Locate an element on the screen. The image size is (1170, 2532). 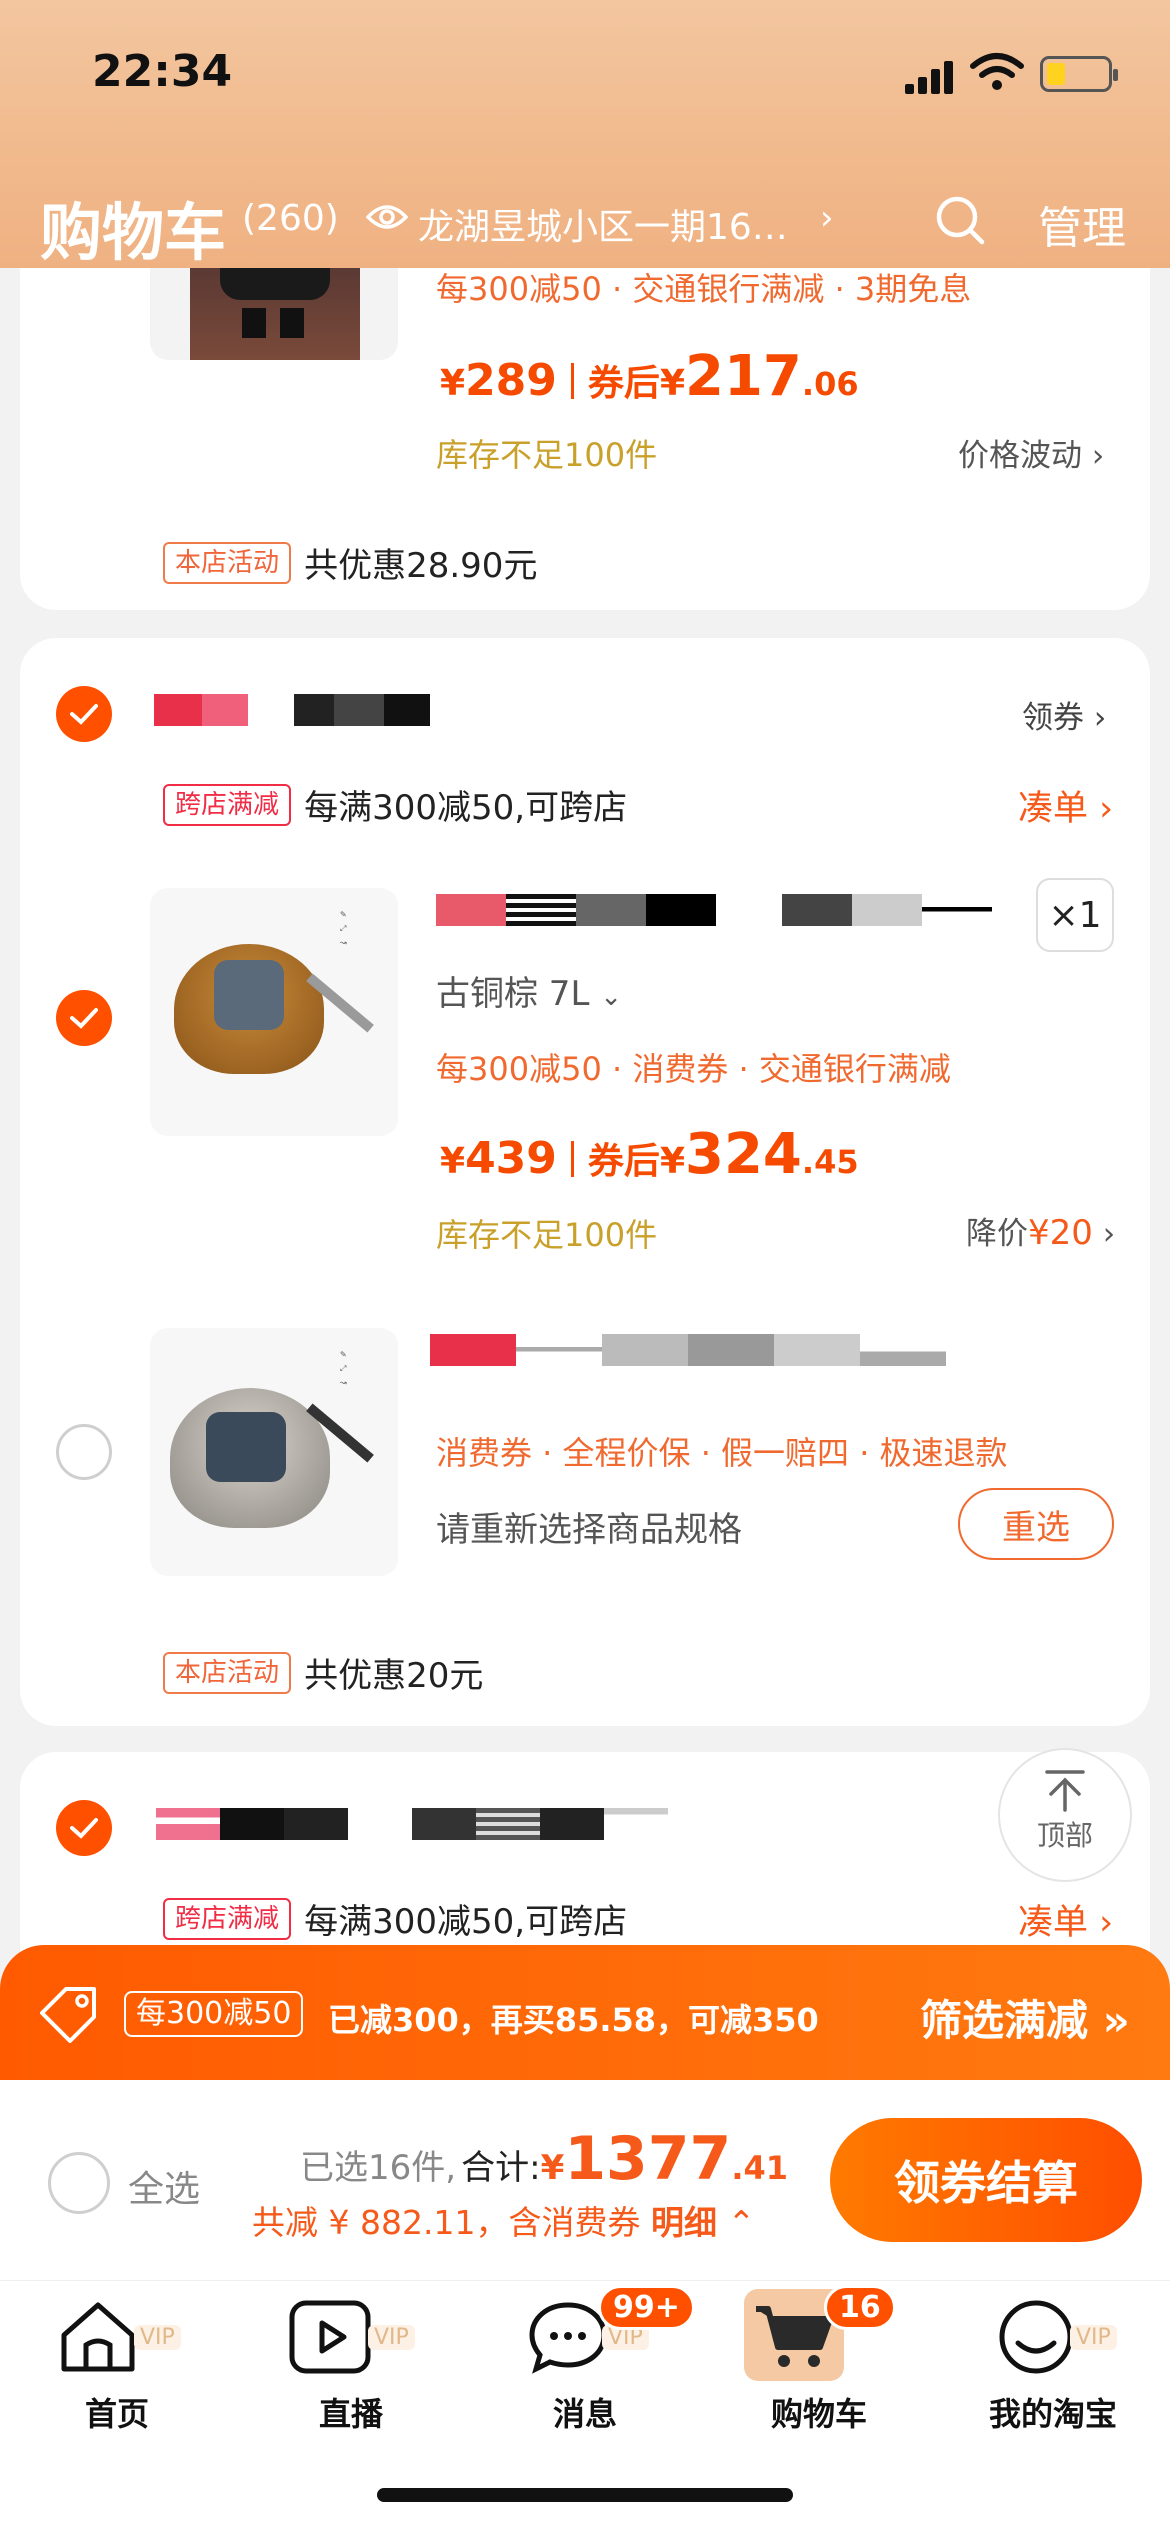
promo-threshold-tag: 每300减50 is located at coordinates (214, 2014).